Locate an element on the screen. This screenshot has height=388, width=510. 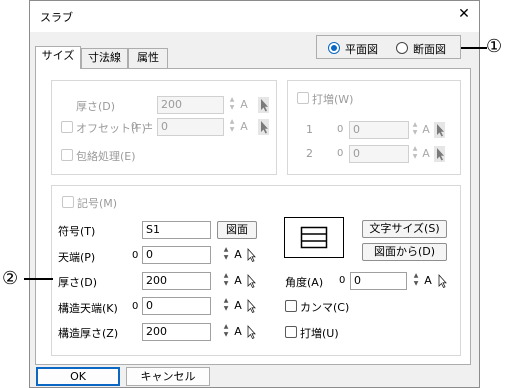
callout-2-line is located at coordinates (38, 279).